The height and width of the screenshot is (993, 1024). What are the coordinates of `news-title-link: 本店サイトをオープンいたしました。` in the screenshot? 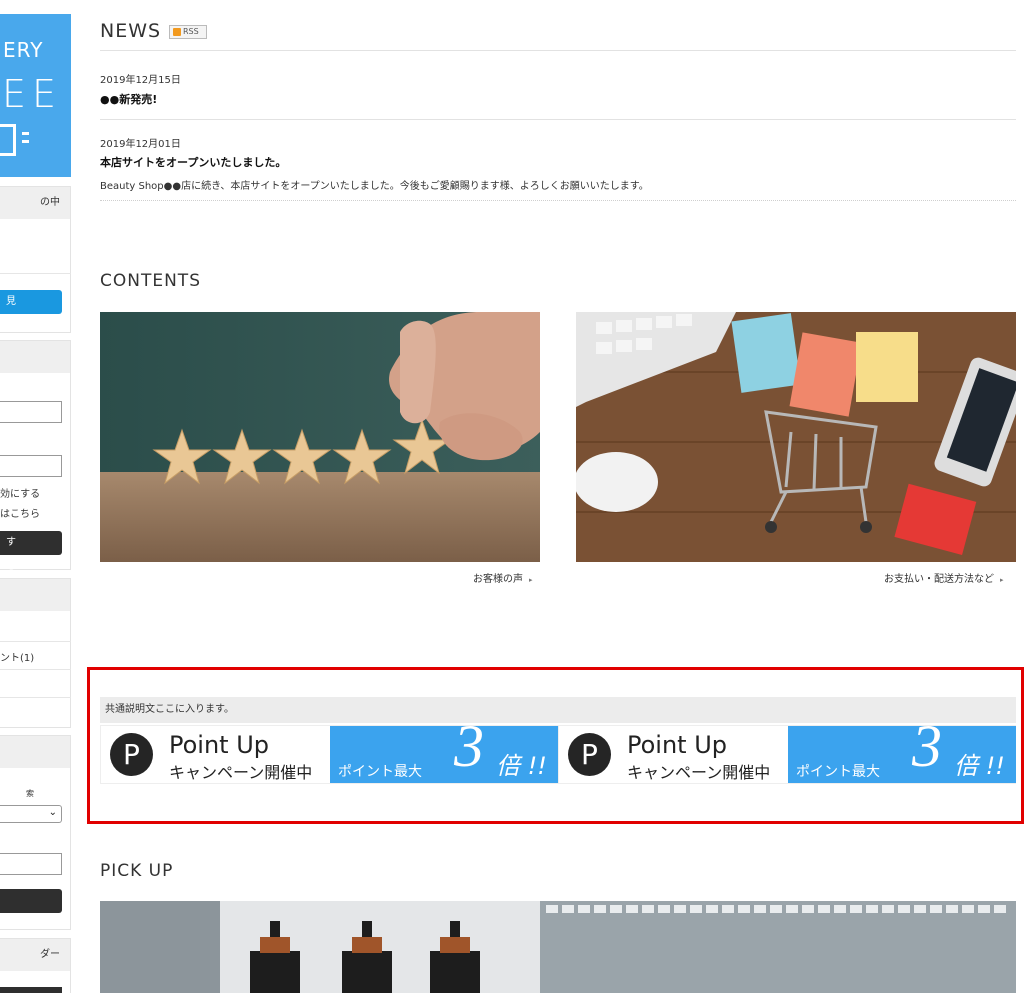 It's located at (193, 162).